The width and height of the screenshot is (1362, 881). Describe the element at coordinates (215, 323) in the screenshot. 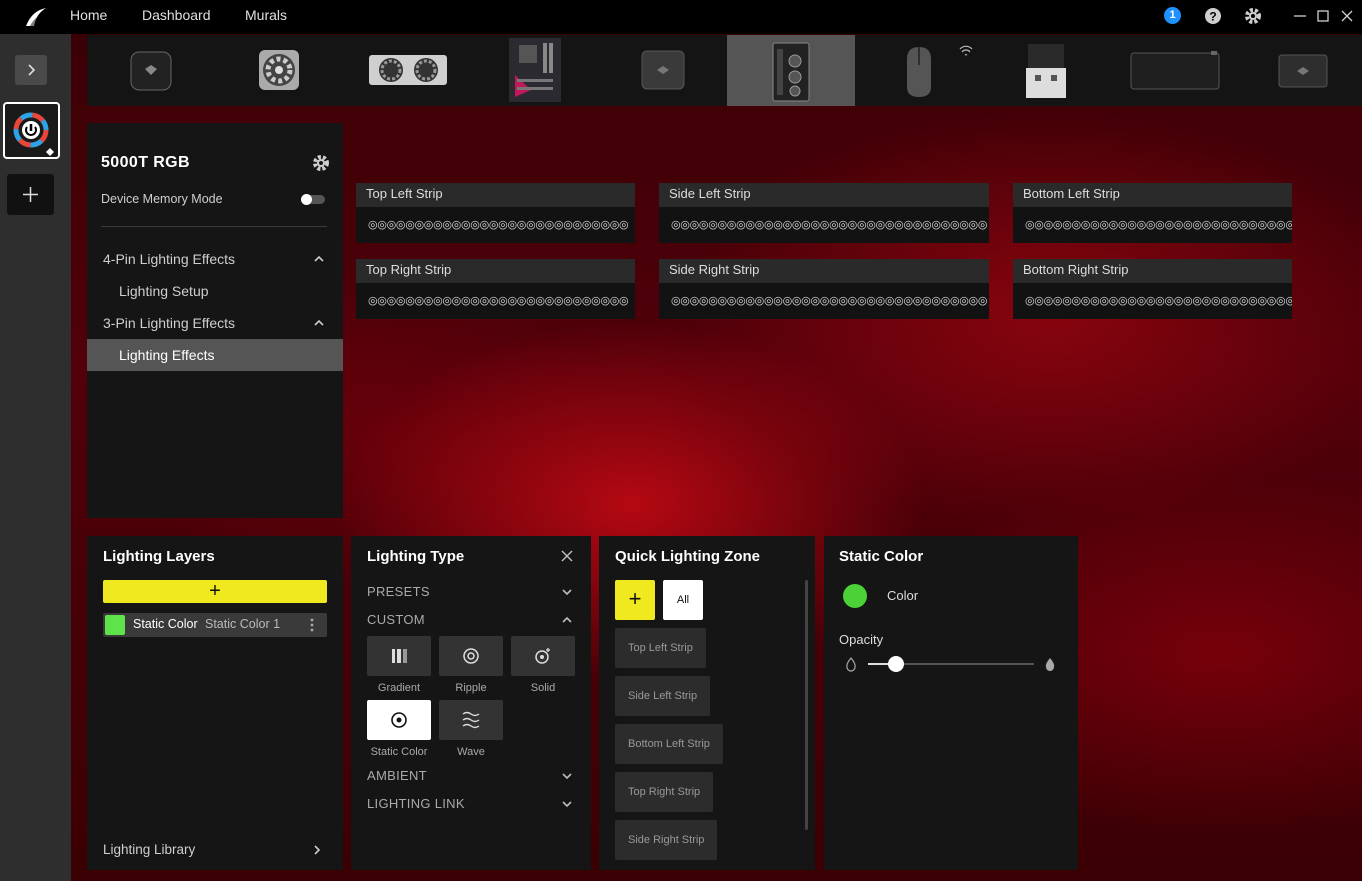

I see `sidebar-item-3pin-effects: 3-Pin Lighting Effects` at that location.